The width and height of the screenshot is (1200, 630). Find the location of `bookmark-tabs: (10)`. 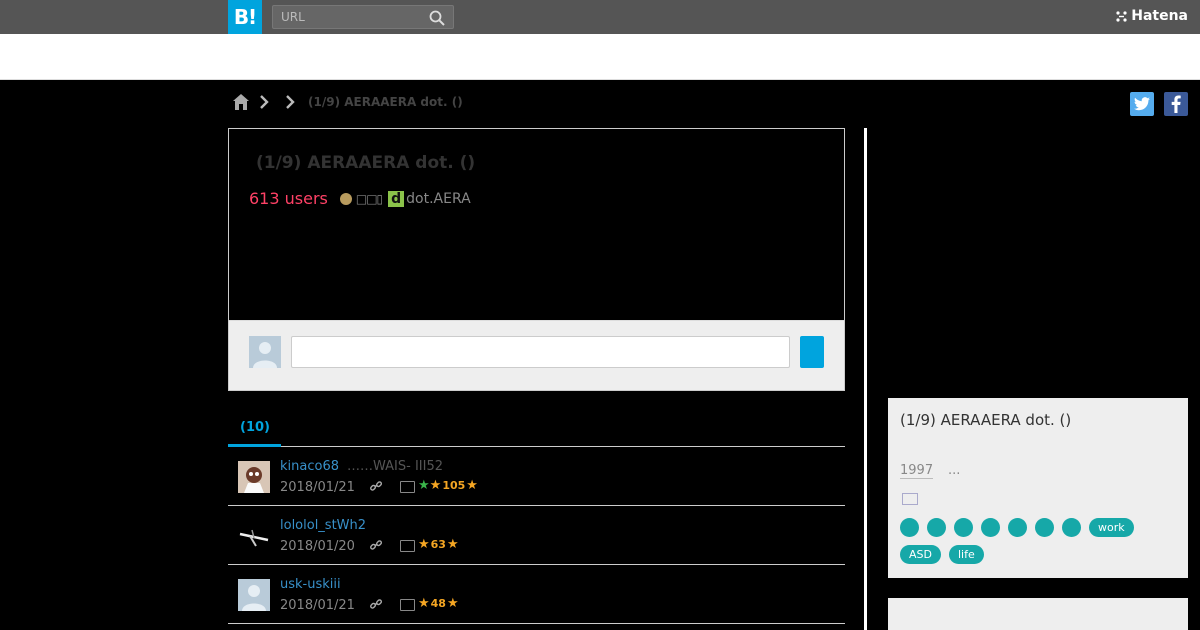

bookmark-tabs: (10) is located at coordinates (536, 428).